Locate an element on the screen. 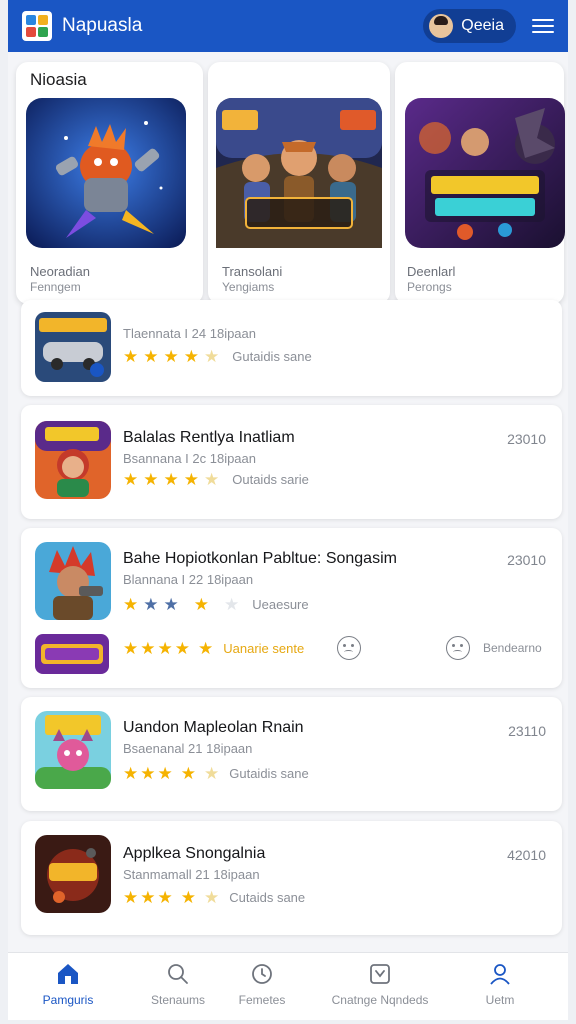  nav-item-profile: Uetm is located at coordinates (500, 984).